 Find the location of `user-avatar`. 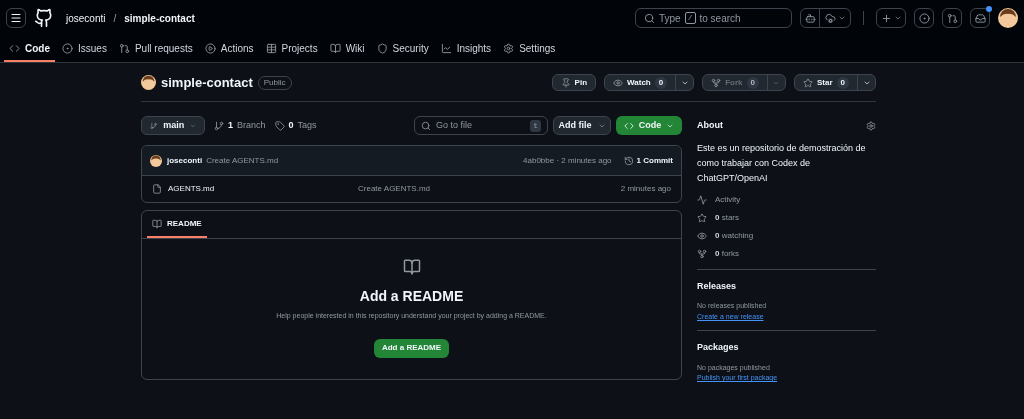

user-avatar is located at coordinates (1008, 18).